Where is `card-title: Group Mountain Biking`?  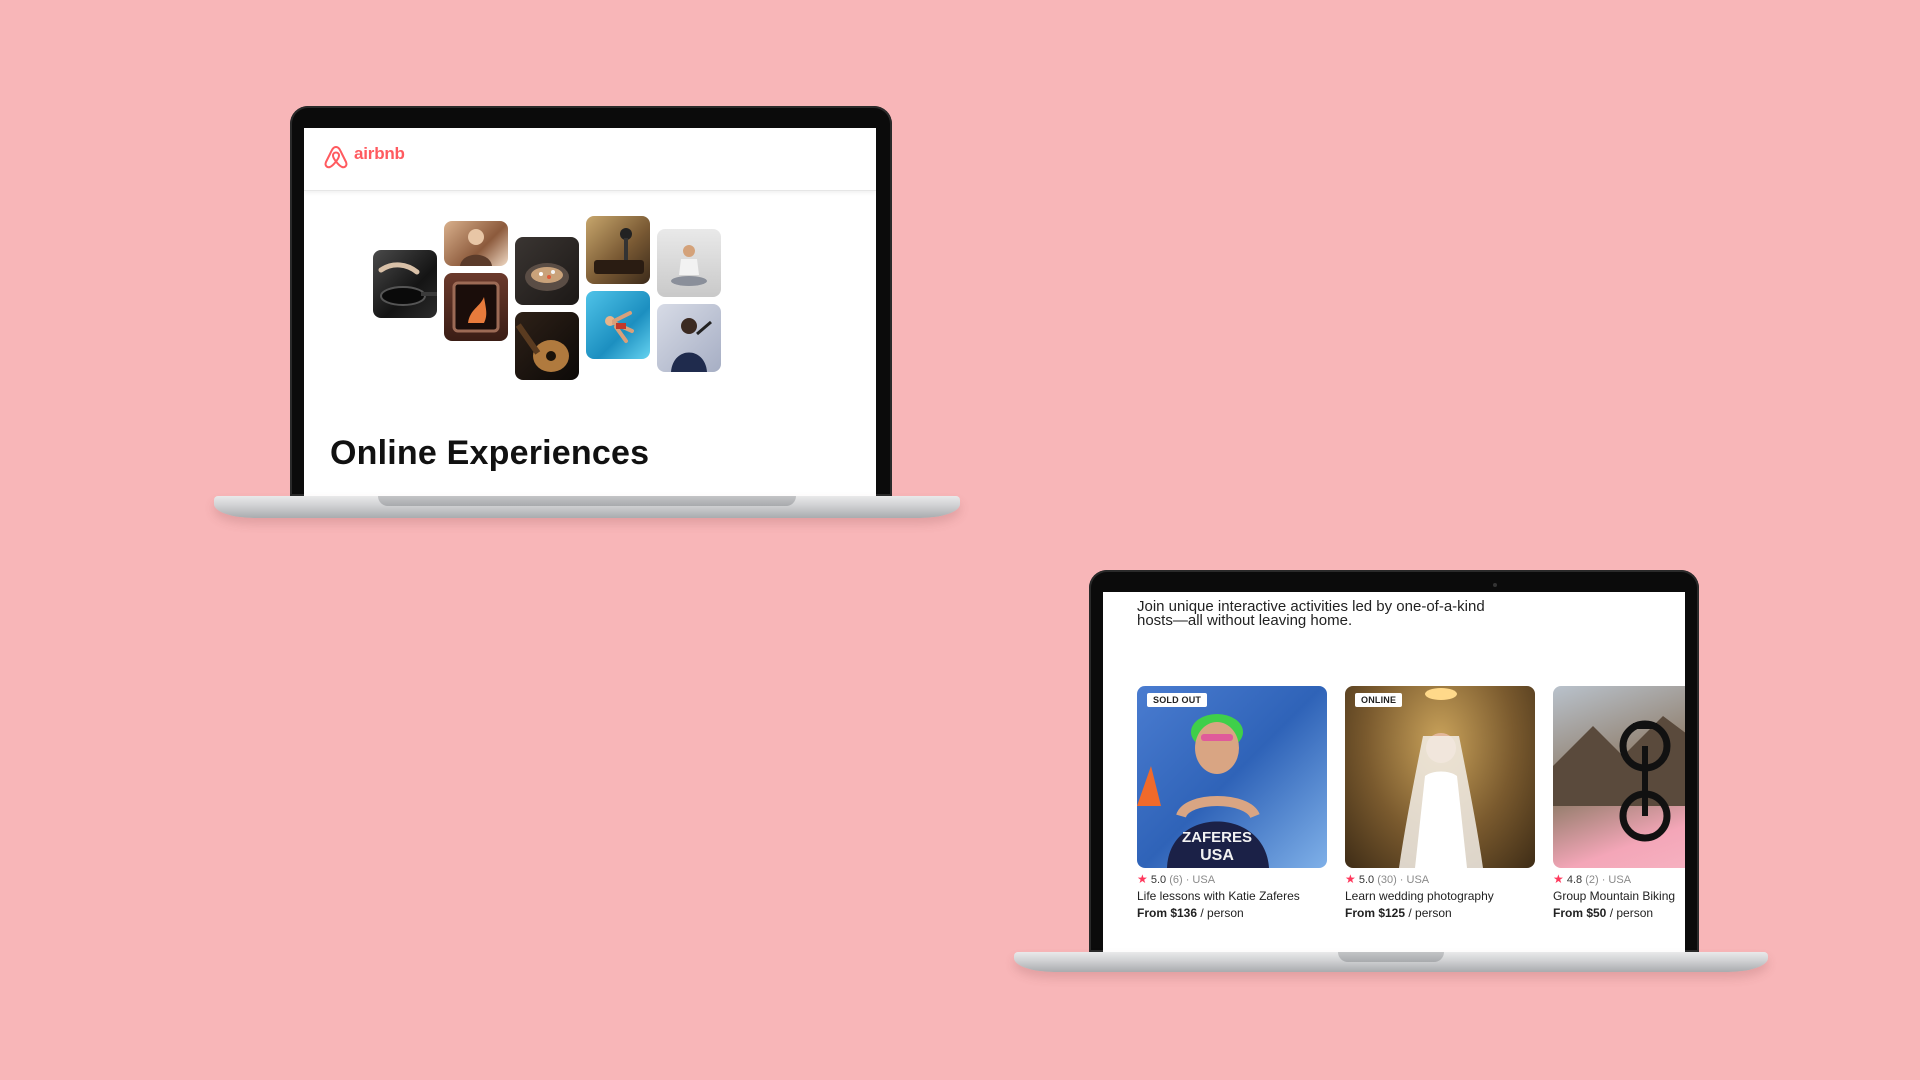 card-title: Group Mountain Biking is located at coordinates (1619, 896).